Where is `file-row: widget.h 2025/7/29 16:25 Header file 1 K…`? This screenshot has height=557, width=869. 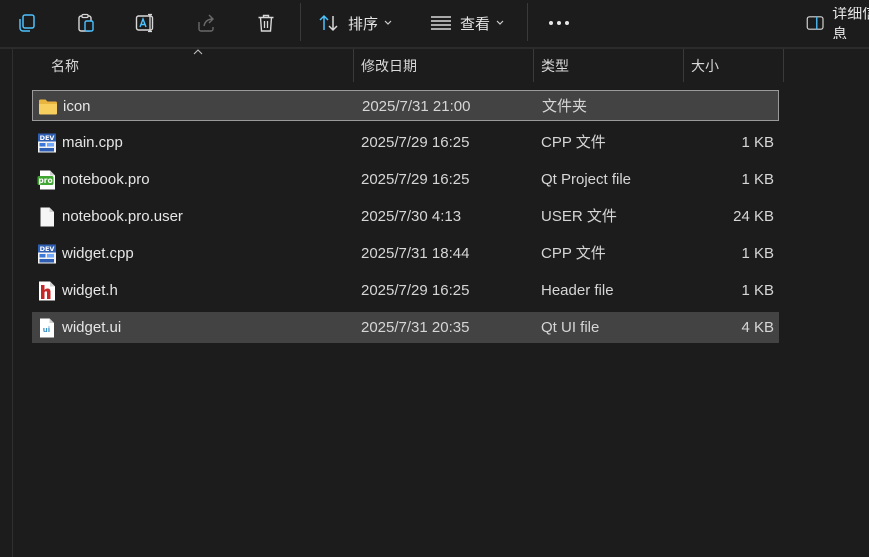 file-row: widget.h 2025/7/29 16:25 Header file 1 K… is located at coordinates (405, 290).